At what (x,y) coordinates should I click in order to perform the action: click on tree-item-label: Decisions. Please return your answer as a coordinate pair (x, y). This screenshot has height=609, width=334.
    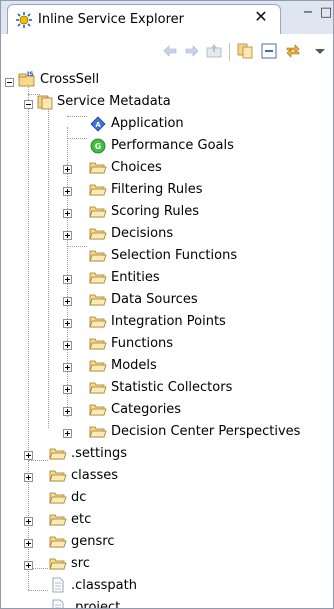
    Looking at the image, I should click on (142, 233).